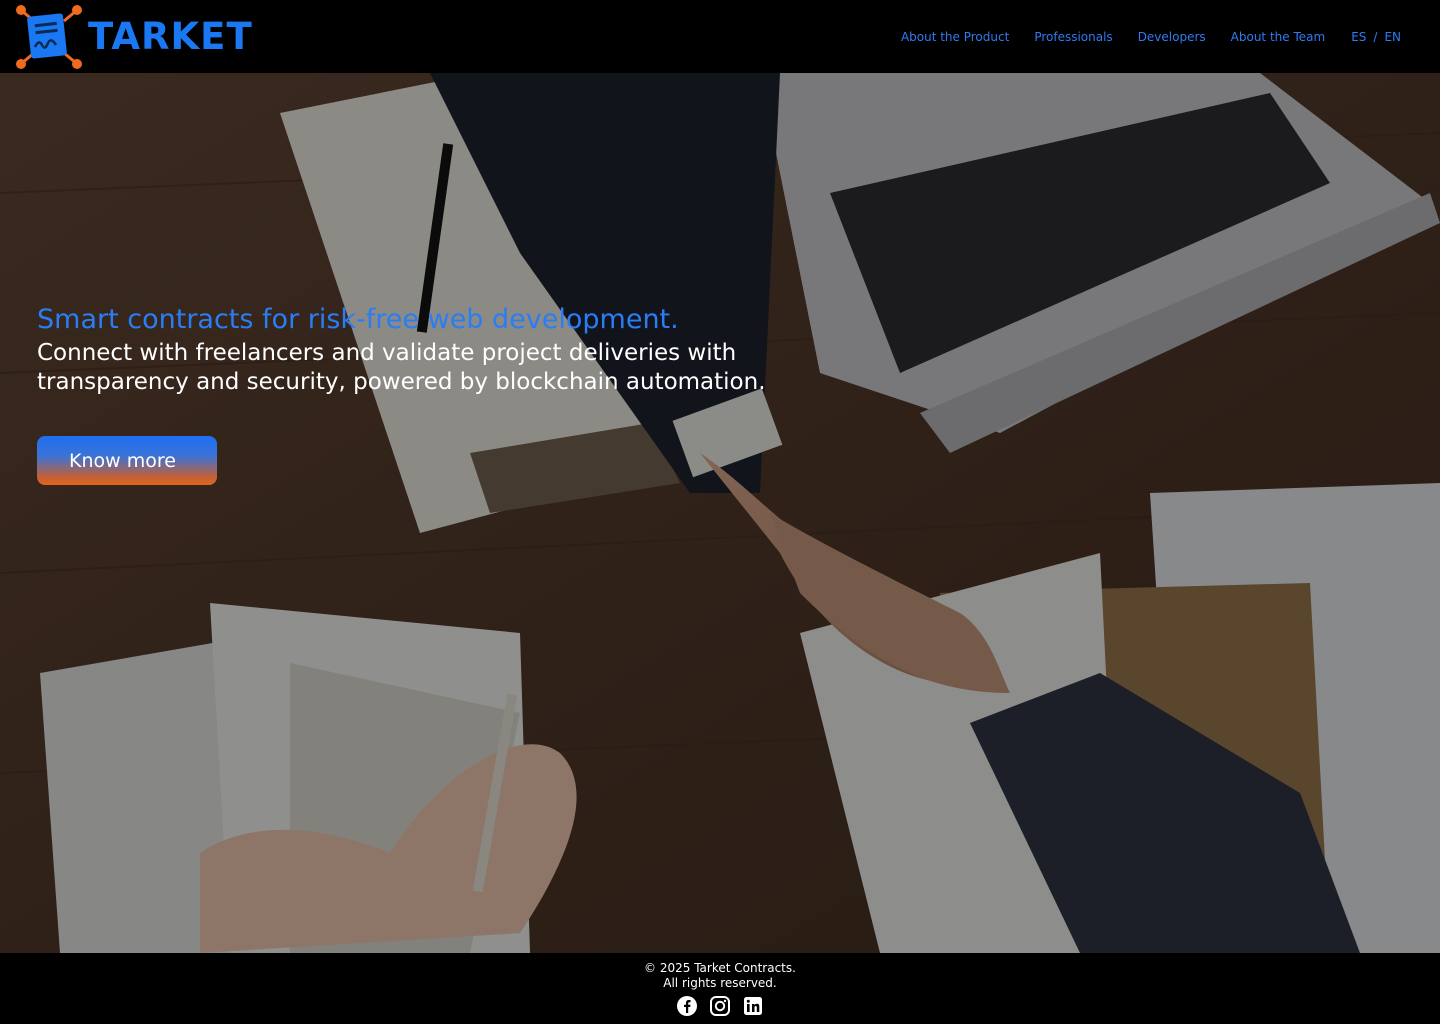 The image size is (1440, 1024). I want to click on facebook-icon, so click(687, 1006).